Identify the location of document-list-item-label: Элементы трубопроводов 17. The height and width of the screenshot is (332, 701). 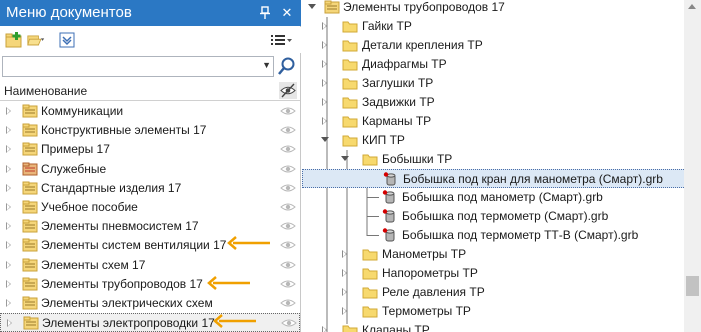
(122, 283).